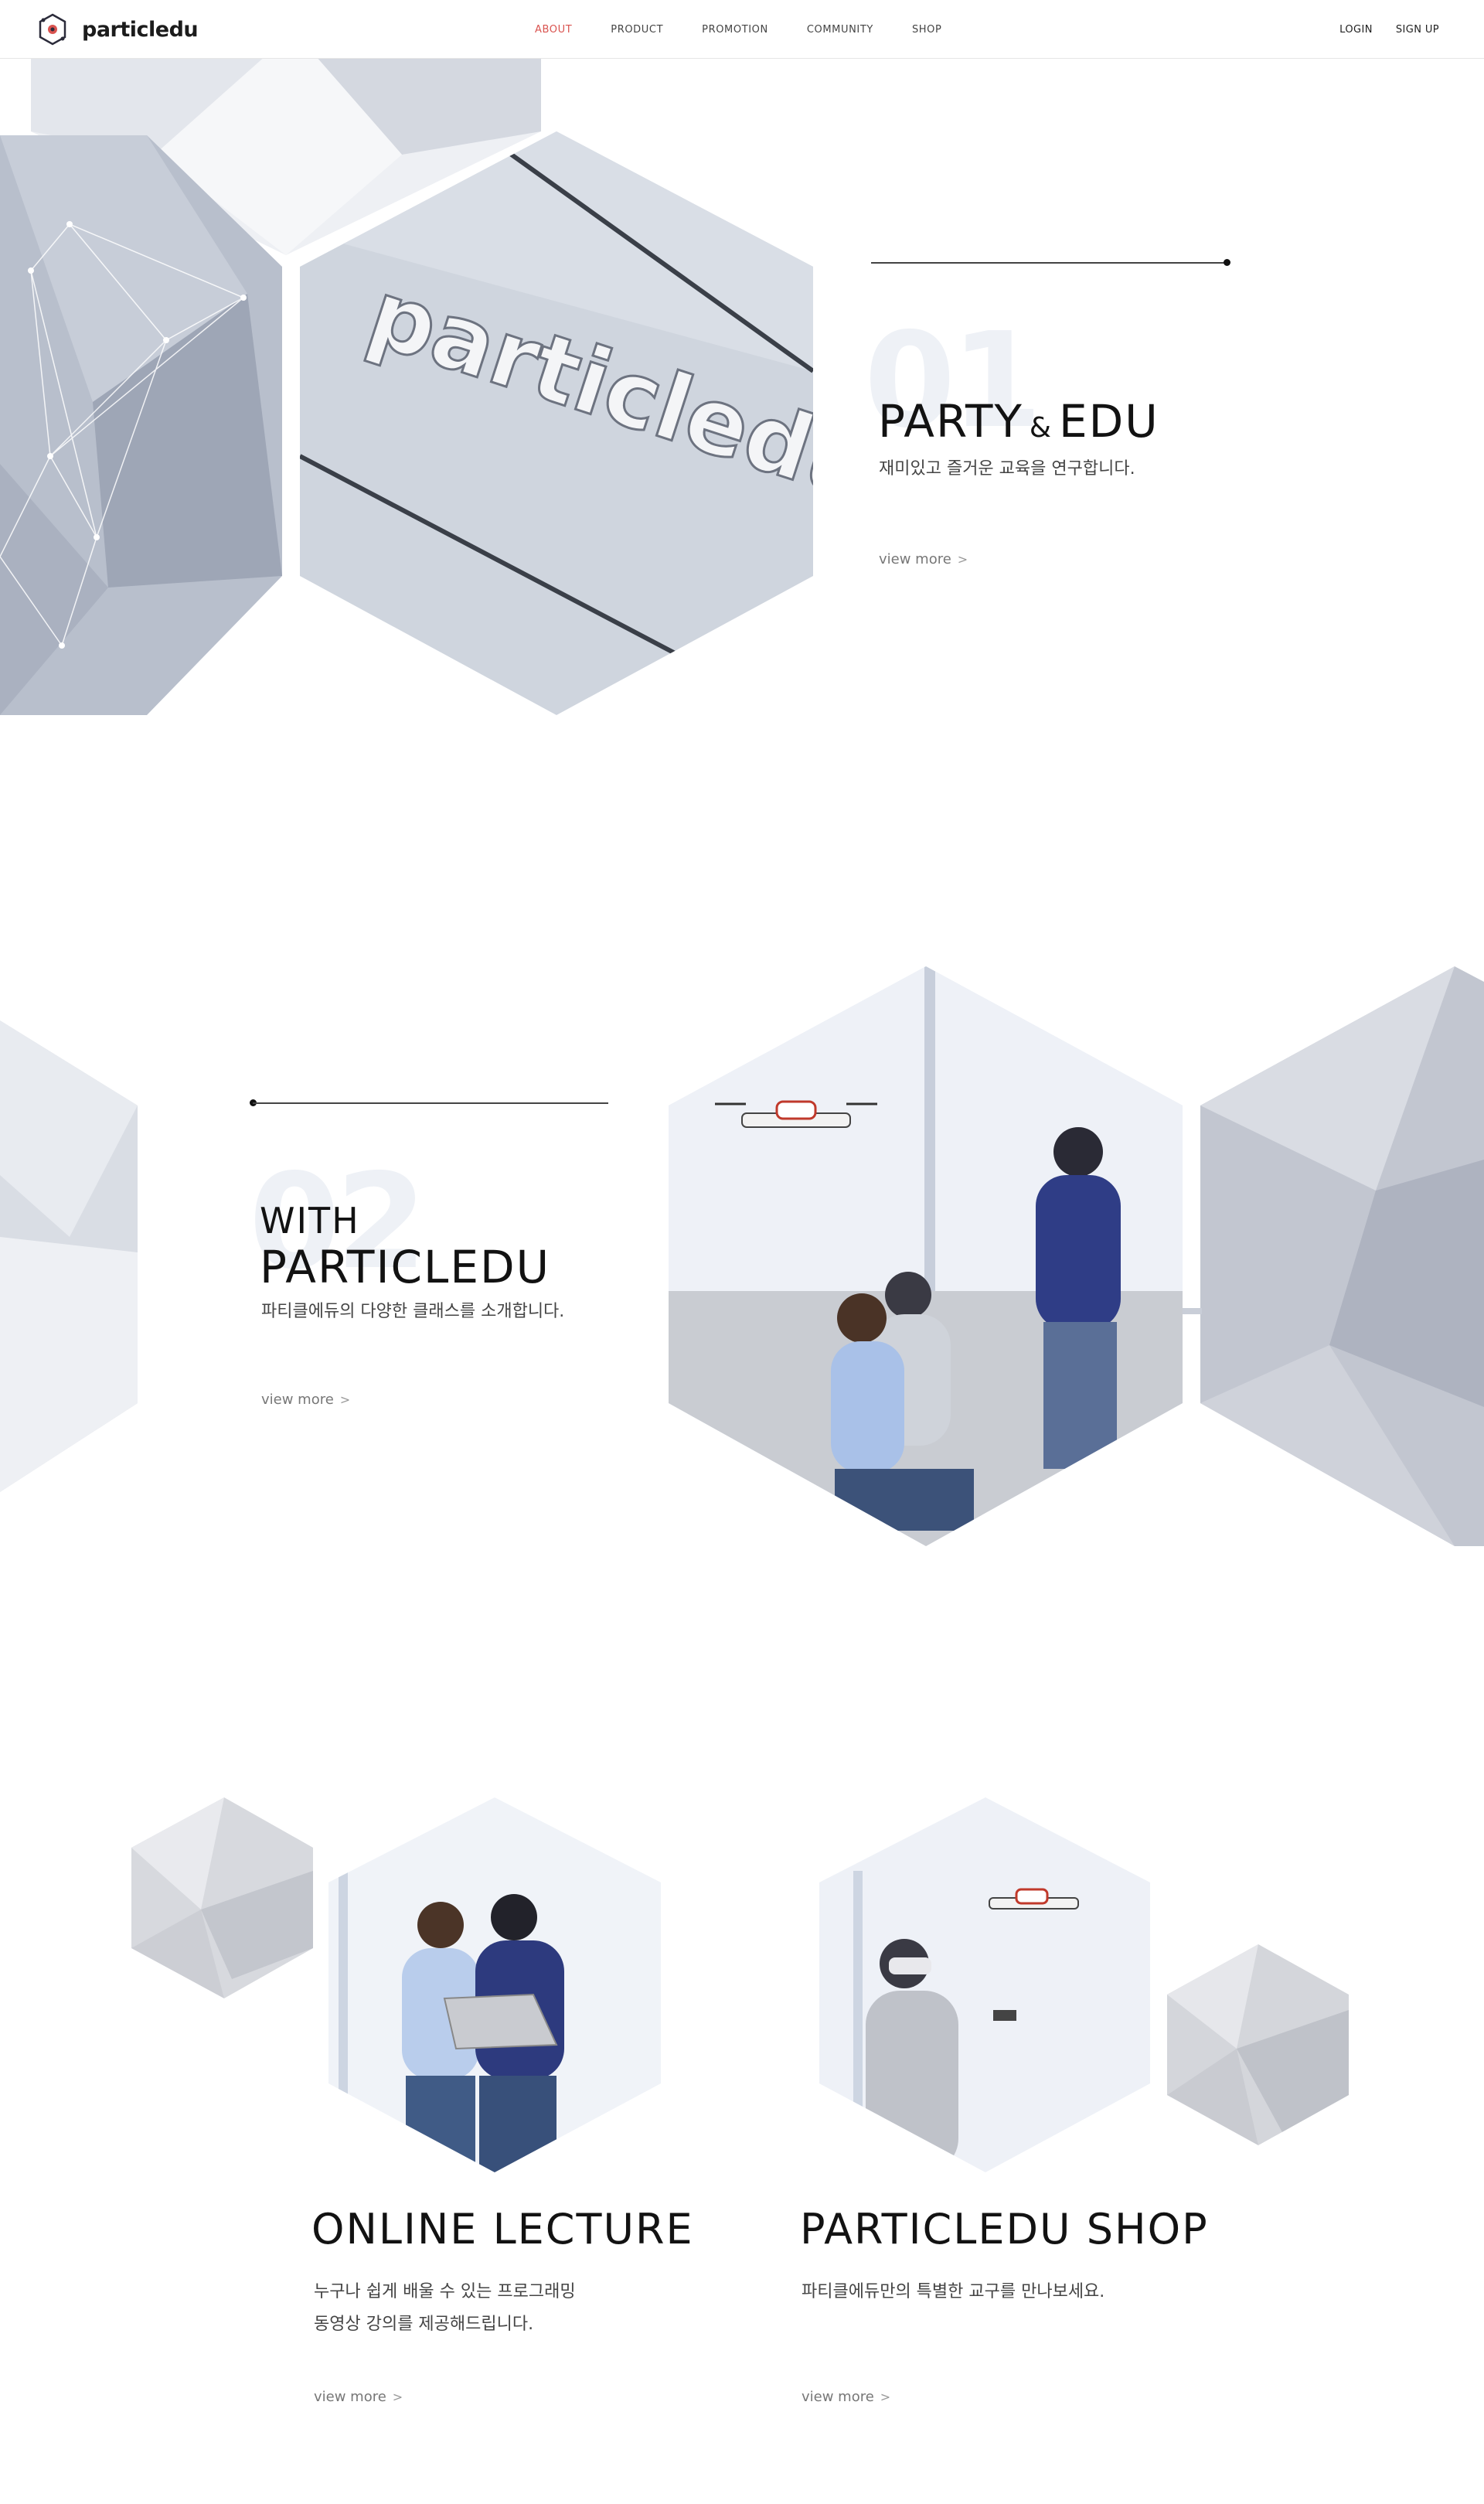 Image resolution: width=1484 pixels, height=2504 pixels. Describe the element at coordinates (926, 1256) in the screenshot. I see `drone-class-photo` at that location.